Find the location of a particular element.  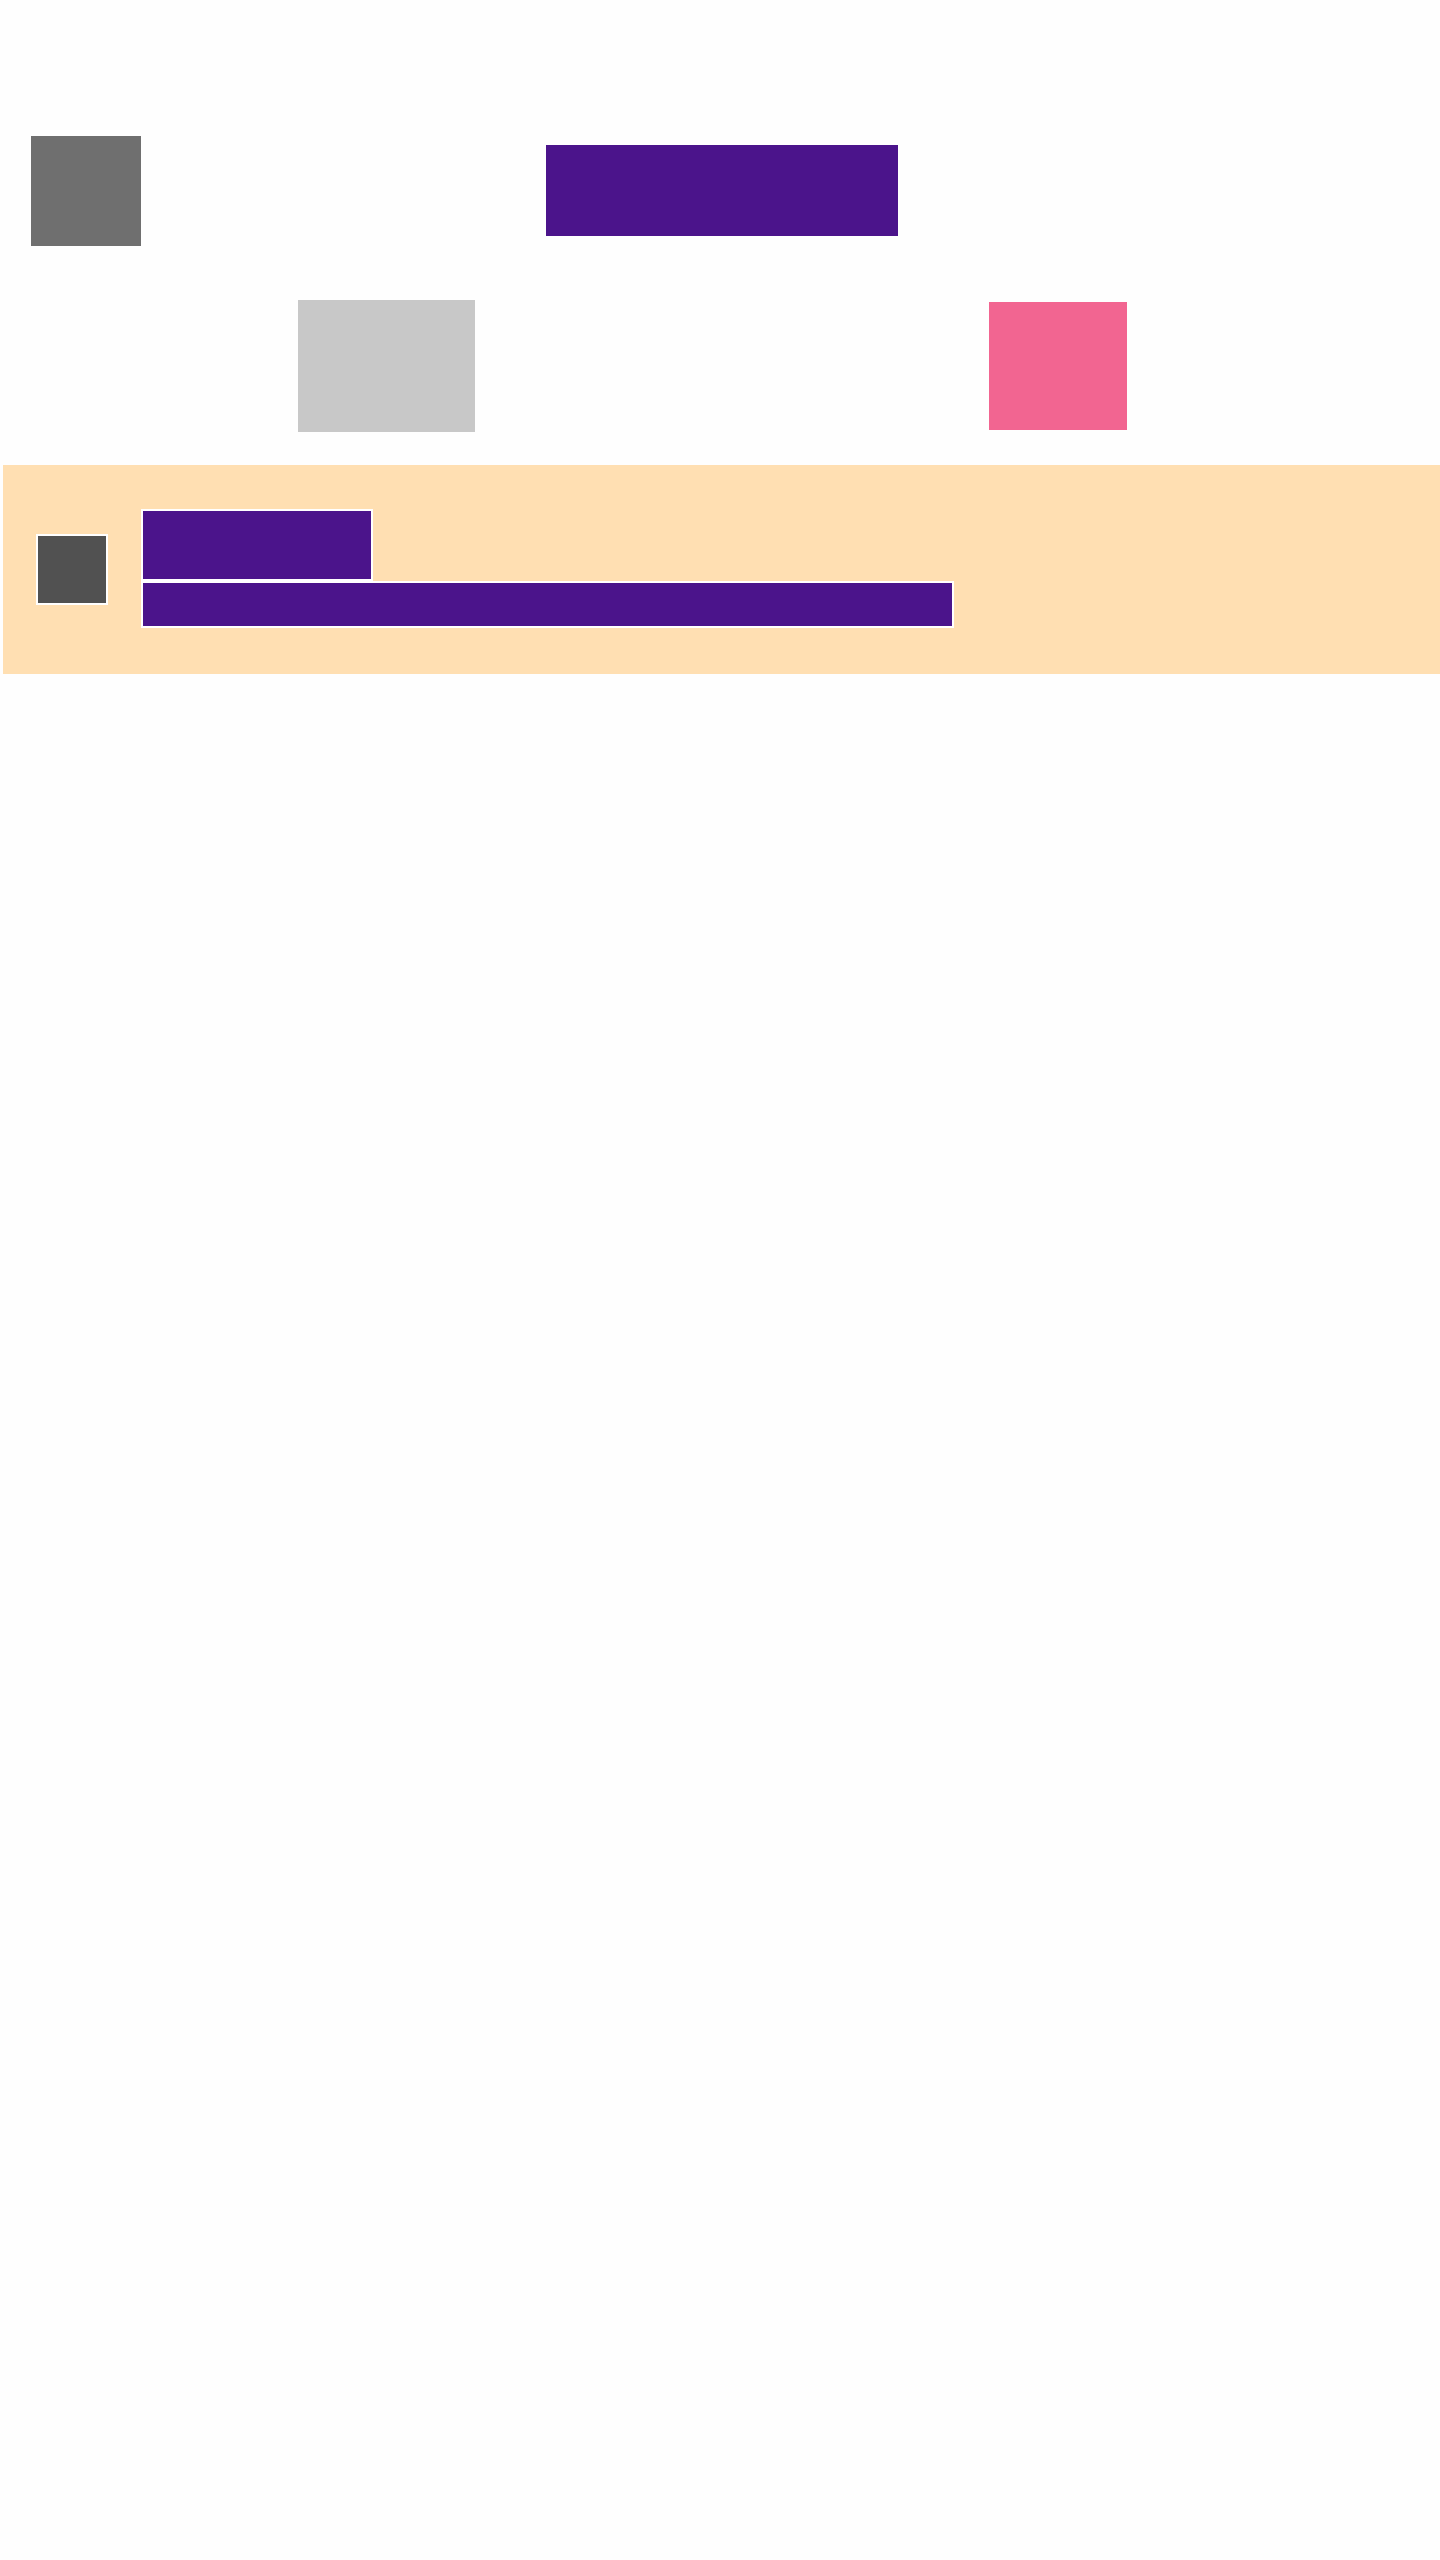

banner-icon is located at coordinates (72, 569).